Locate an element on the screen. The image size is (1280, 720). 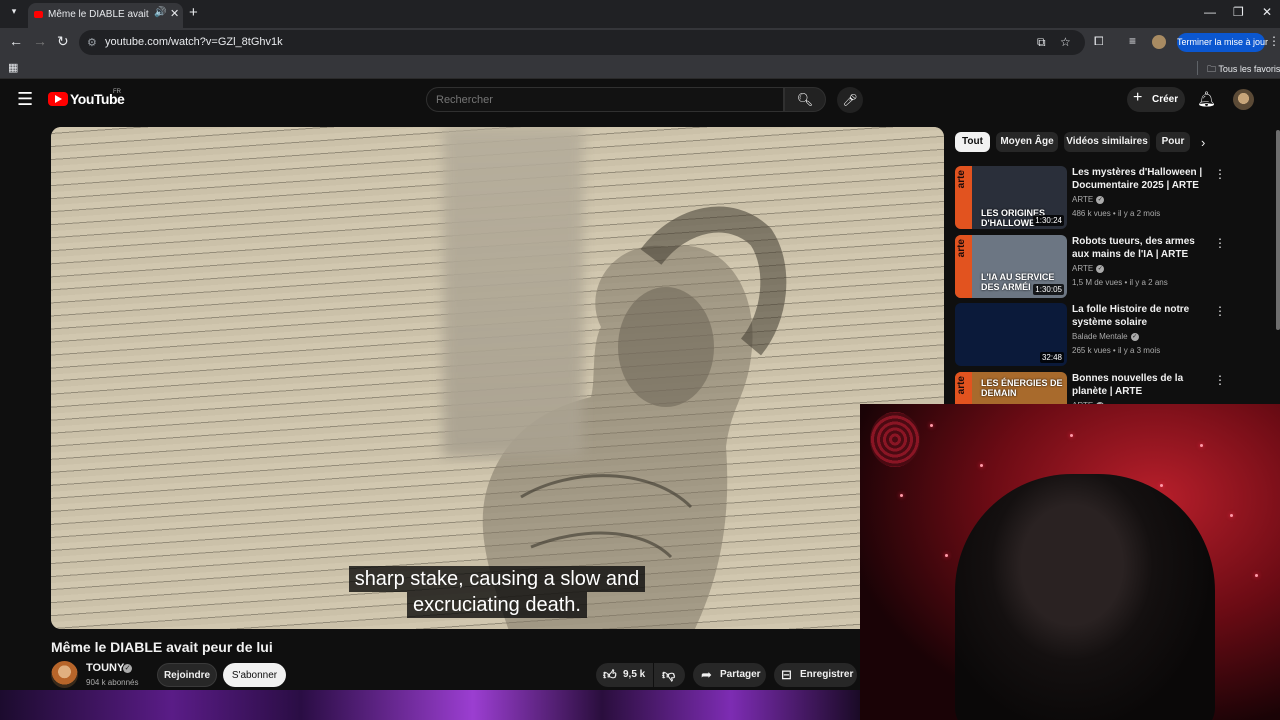
voice-search-button: 🎤︎ is located at coordinates (850, 100).